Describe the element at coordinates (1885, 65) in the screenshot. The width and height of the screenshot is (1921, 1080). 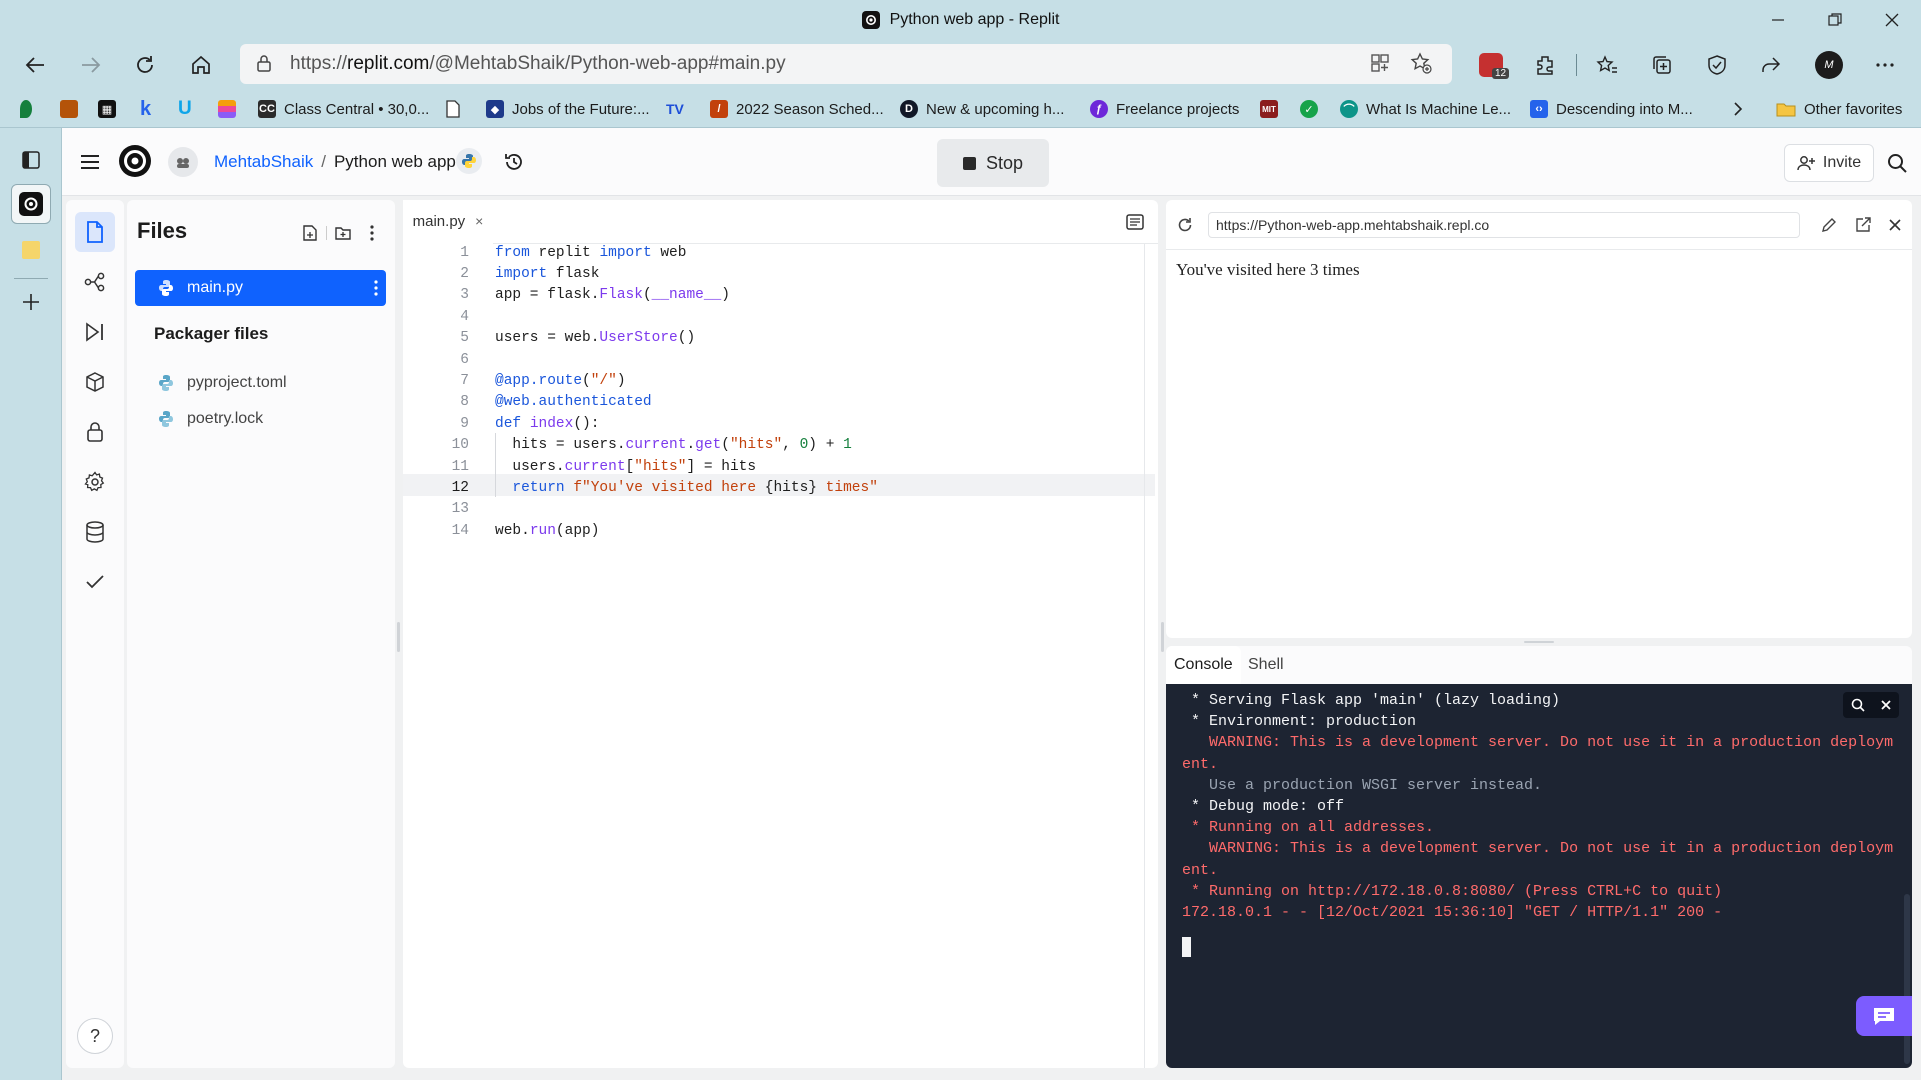
I see `more-menu-button` at that location.